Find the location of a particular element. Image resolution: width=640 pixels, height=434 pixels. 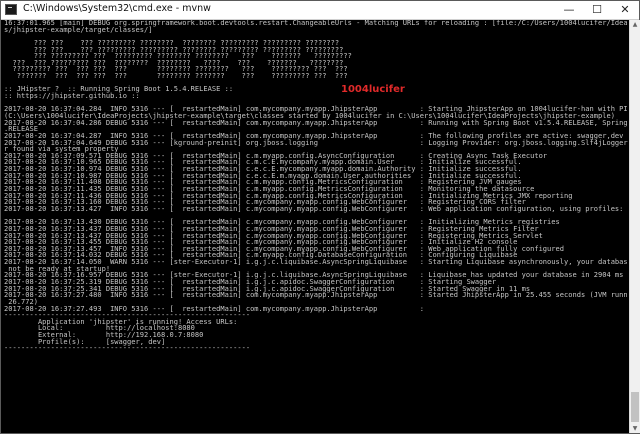

console-line: :: https://jhipster.github.io :: is located at coordinates (72, 96).